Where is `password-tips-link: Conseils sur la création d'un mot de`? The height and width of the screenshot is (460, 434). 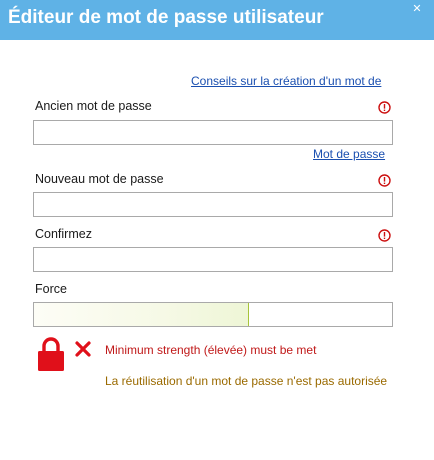
password-tips-link: Conseils sur la création d'un mot de is located at coordinates (291, 81).